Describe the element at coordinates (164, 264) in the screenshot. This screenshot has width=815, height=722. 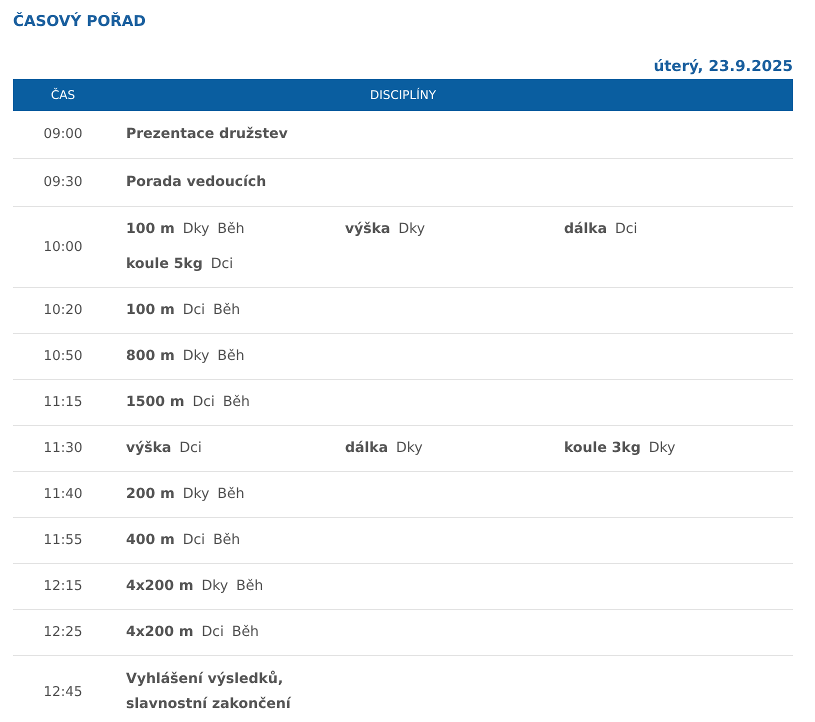
I see `discipline-name: koule 5kg` at that location.